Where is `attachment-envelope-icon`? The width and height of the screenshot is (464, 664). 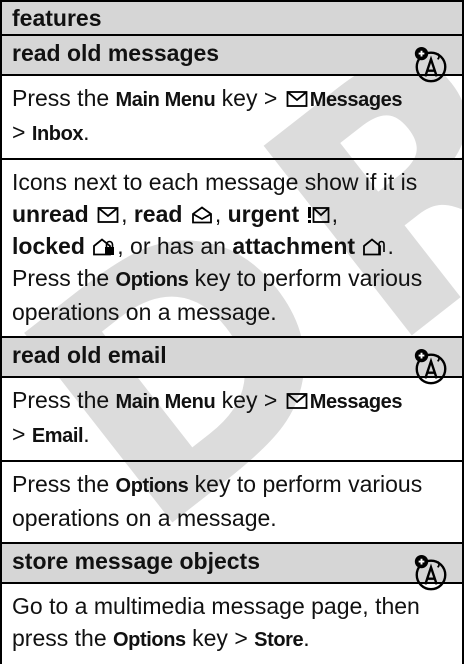
attachment-envelope-icon is located at coordinates (374, 247).